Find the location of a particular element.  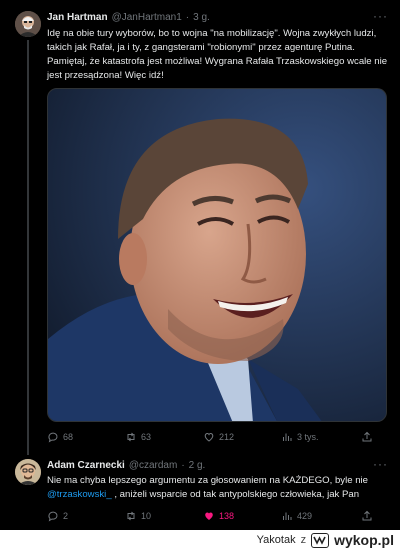

tweet-actions: 68 63 212 3 tys. is located at coordinates (217, 437).